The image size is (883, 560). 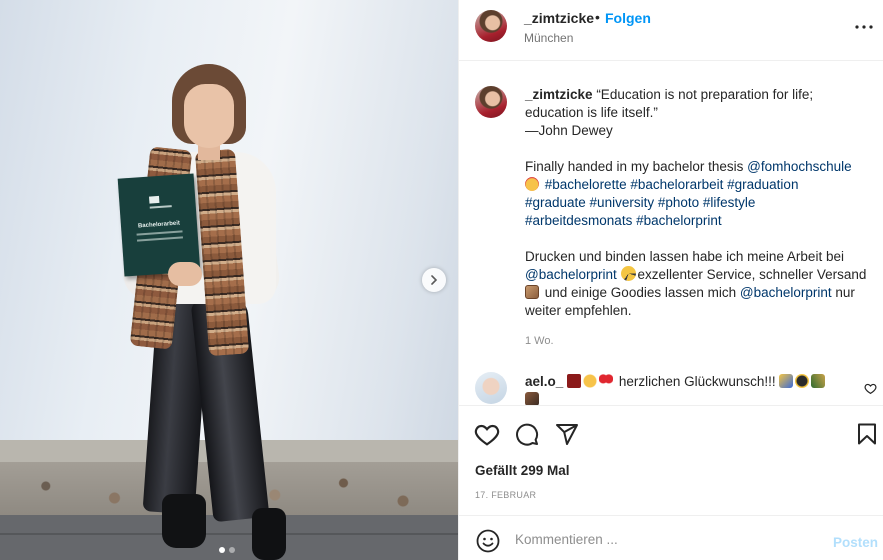 I want to click on save-button, so click(x=867, y=434).